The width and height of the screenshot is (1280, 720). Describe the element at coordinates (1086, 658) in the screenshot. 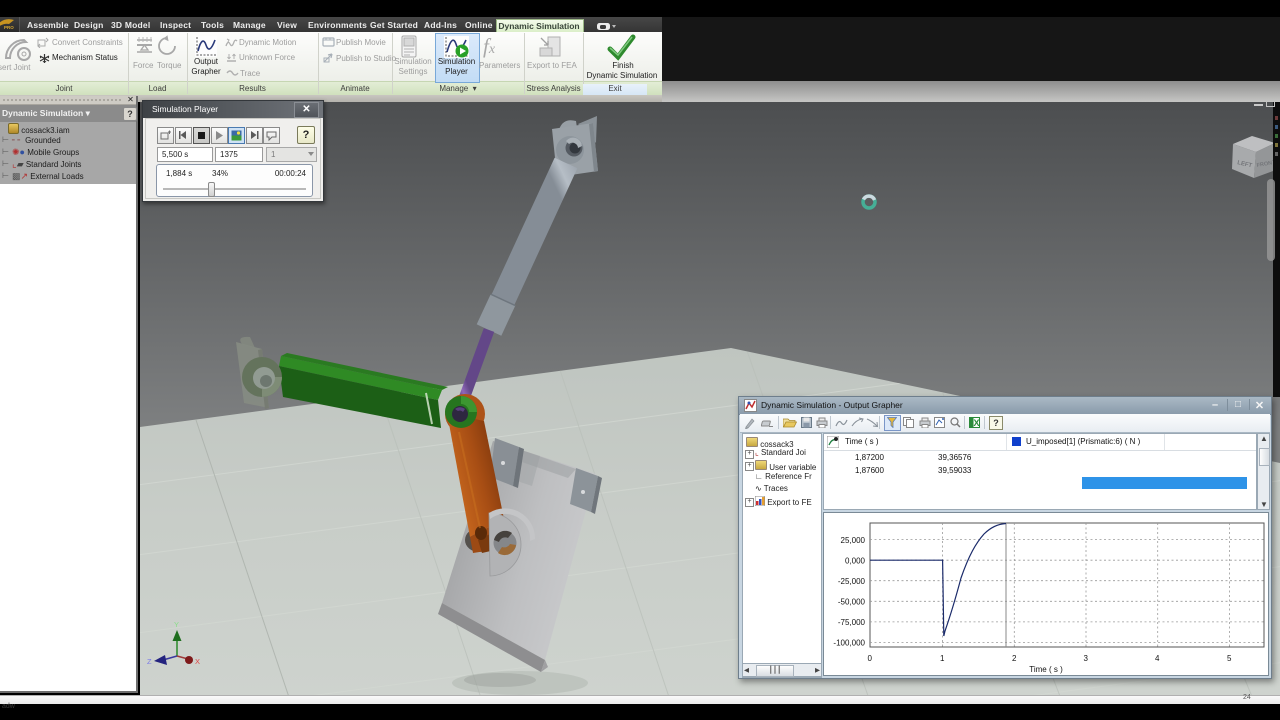

I see `svg-text: 3` at that location.